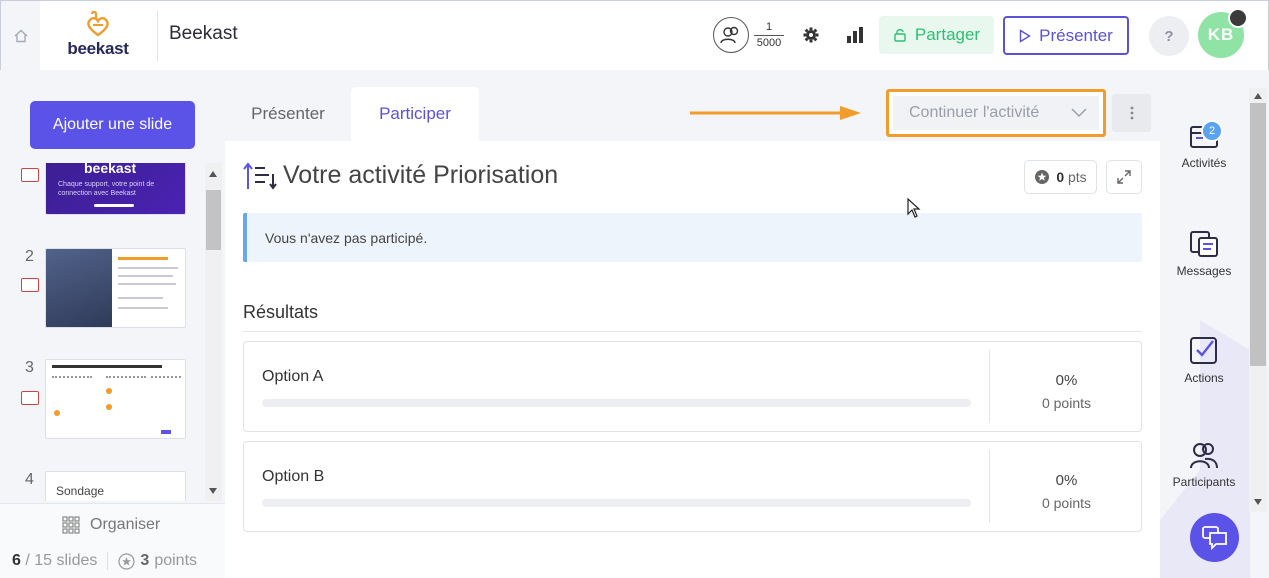 Image resolution: width=1269 pixels, height=578 pixels. I want to click on app-title: Beekast, so click(203, 33).